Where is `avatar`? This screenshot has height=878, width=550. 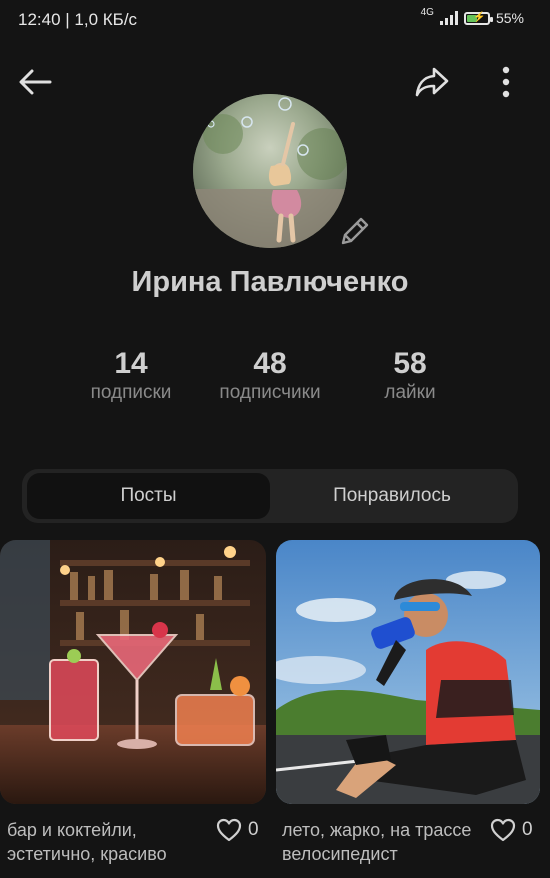
avatar is located at coordinates (270, 171).